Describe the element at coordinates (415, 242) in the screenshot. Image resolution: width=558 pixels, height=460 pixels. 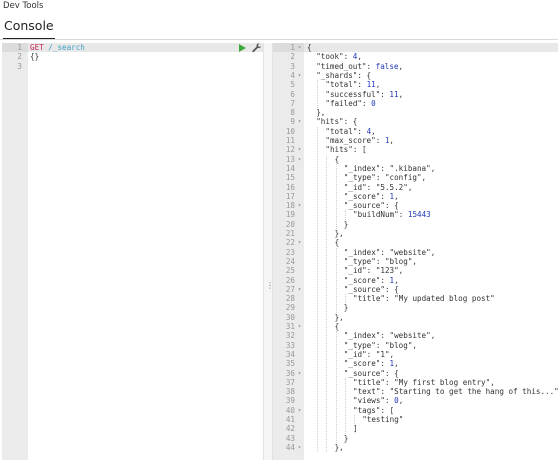
I see `response-line: 22 ▾ {` at that location.